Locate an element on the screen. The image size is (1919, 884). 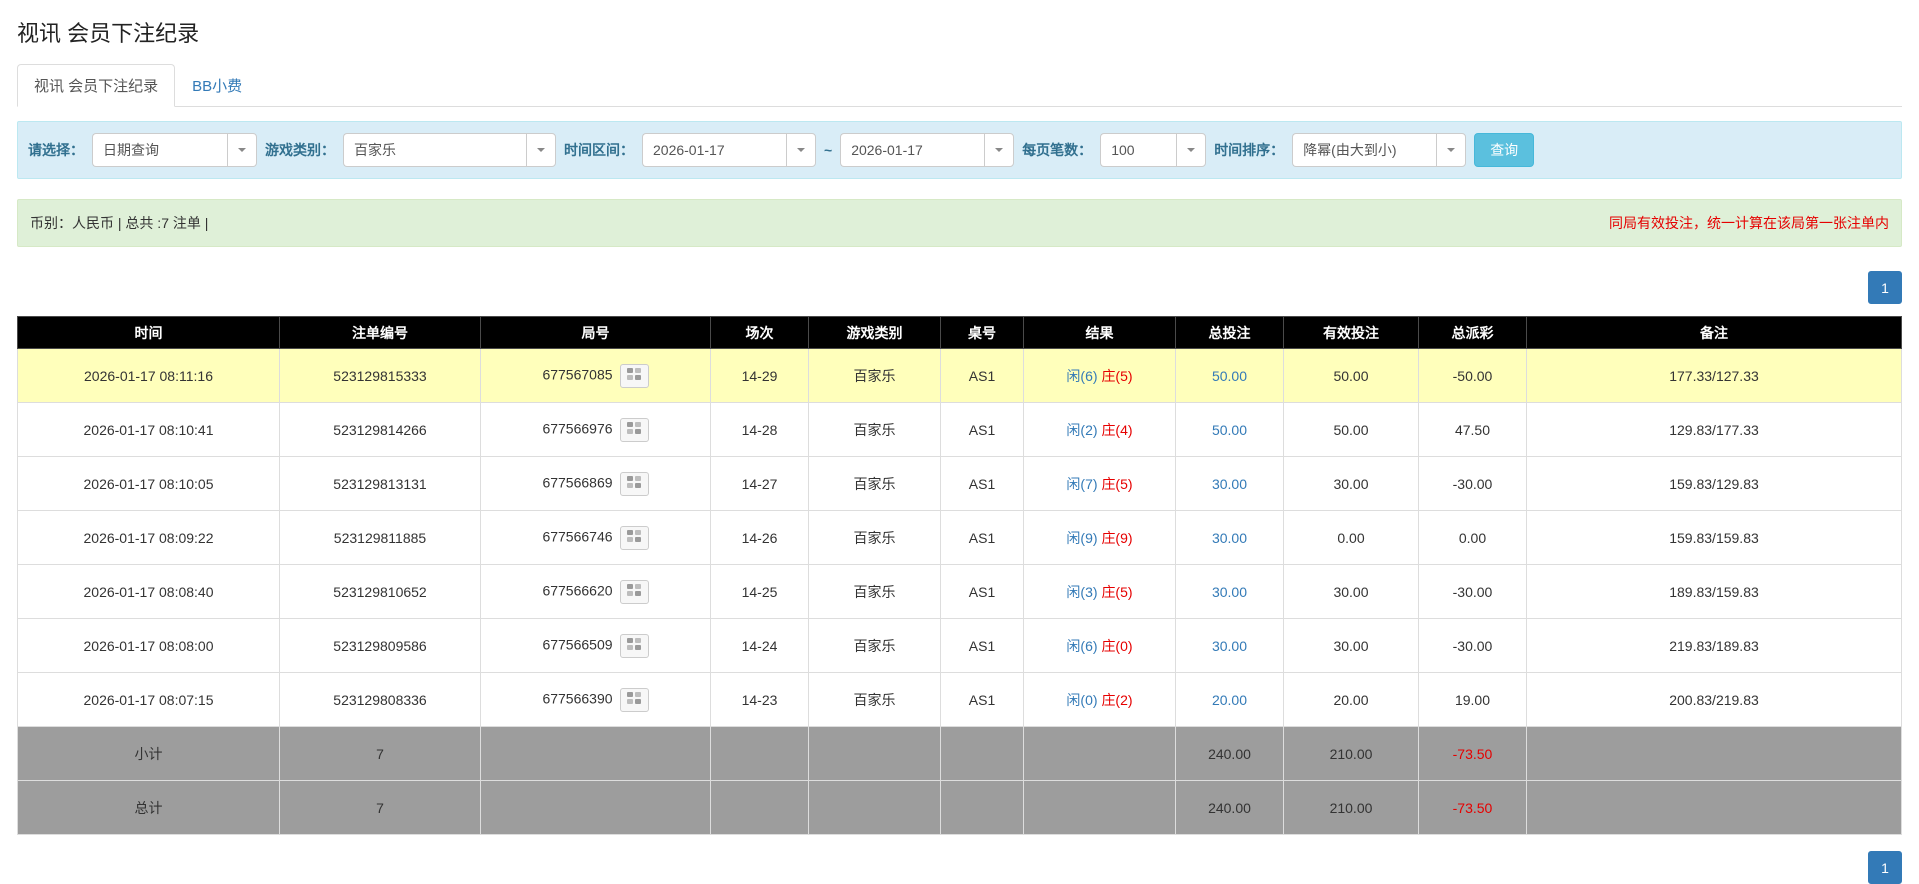
page-1-button-bottom: 1 is located at coordinates (1885, 867).